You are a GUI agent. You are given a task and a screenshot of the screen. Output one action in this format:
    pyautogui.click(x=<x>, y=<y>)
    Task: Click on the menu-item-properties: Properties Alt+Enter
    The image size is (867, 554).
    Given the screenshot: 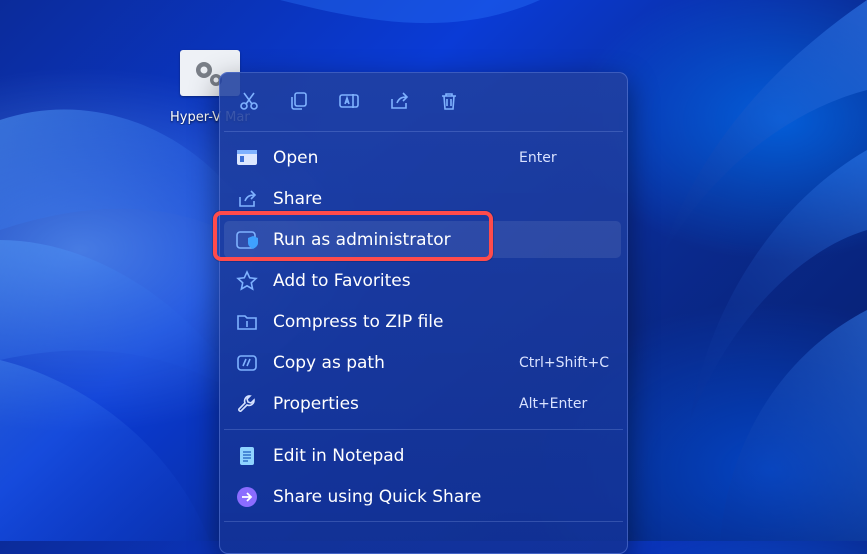 What is the action you would take?
    pyautogui.click(x=422, y=403)
    